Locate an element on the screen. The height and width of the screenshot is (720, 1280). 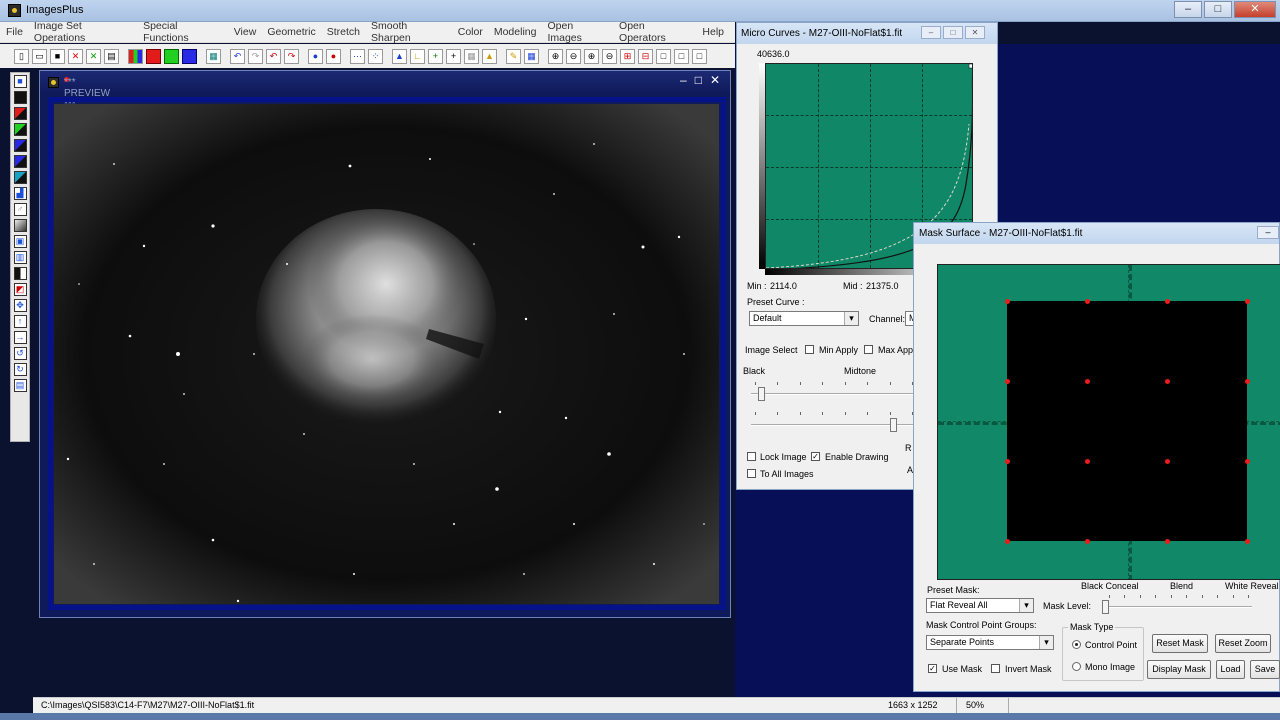
reset-zoom-button: Reset Zoom is located at coordinates (1243, 643).